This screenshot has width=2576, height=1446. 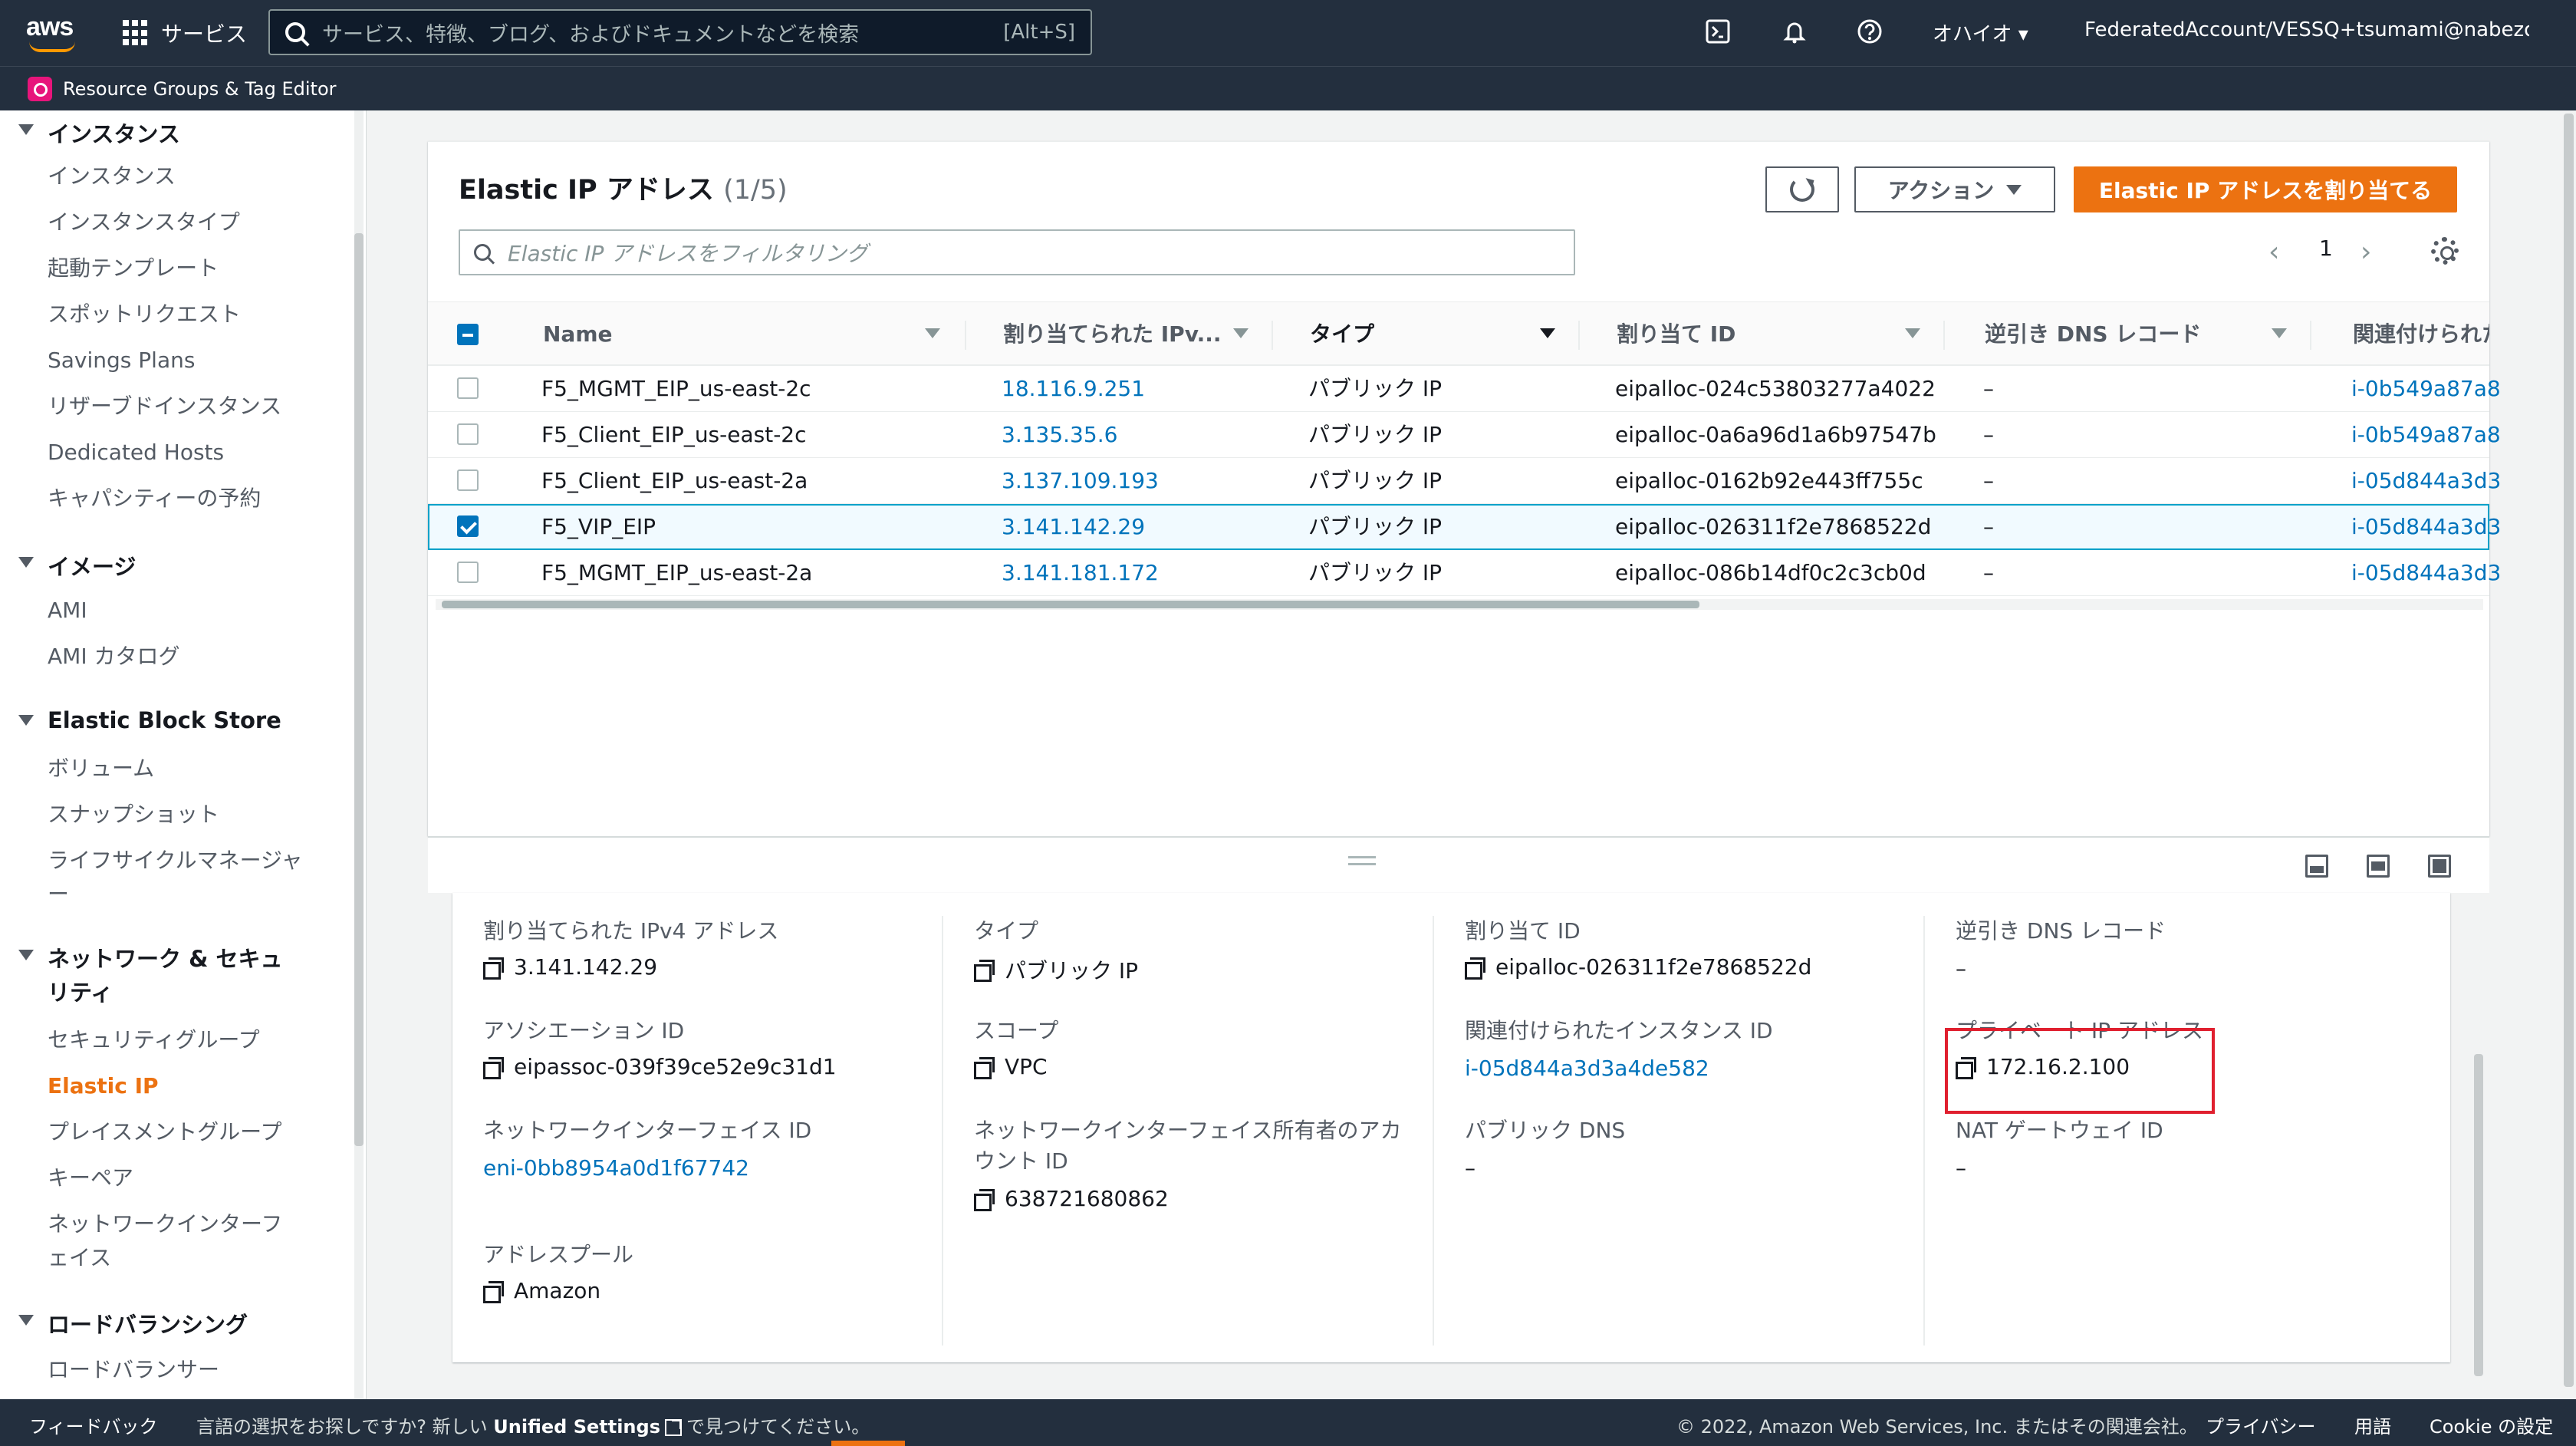 What do you see at coordinates (144, 314) in the screenshot?
I see `sidebar-item-spot-requests: スポットリクエスト` at bounding box center [144, 314].